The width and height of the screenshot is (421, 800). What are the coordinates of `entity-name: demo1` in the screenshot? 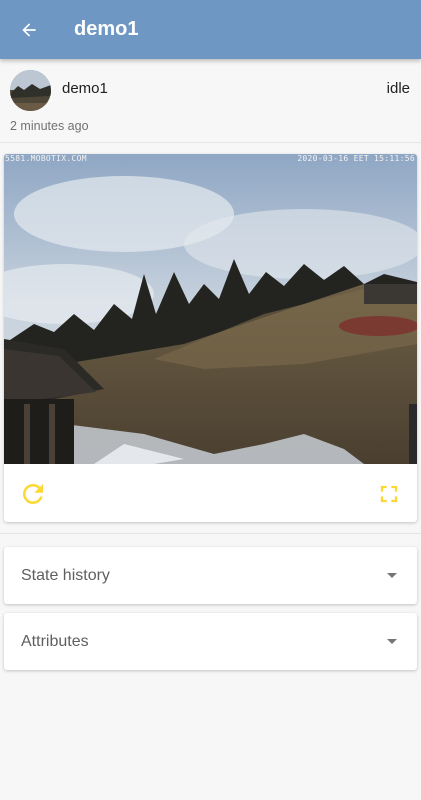 It's located at (85, 88).